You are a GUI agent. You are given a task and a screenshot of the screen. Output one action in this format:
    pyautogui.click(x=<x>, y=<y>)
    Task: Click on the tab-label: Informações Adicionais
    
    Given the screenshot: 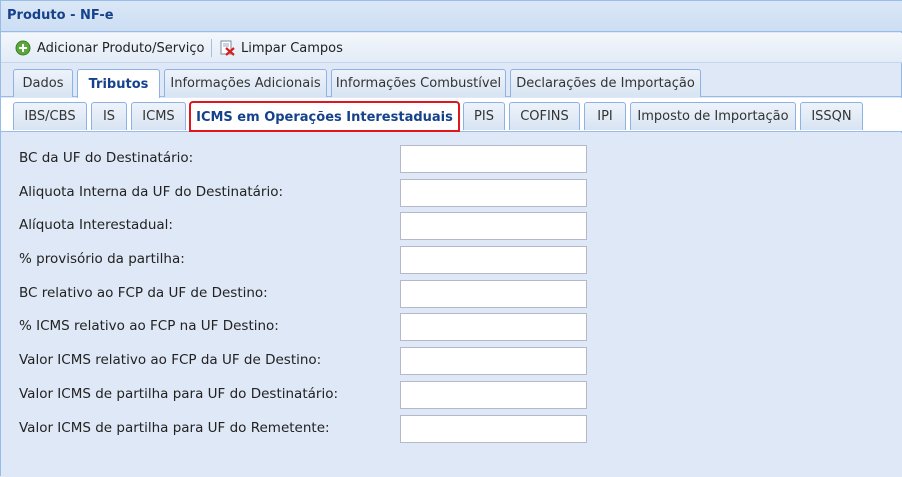 What is the action you would take?
    pyautogui.click(x=245, y=83)
    